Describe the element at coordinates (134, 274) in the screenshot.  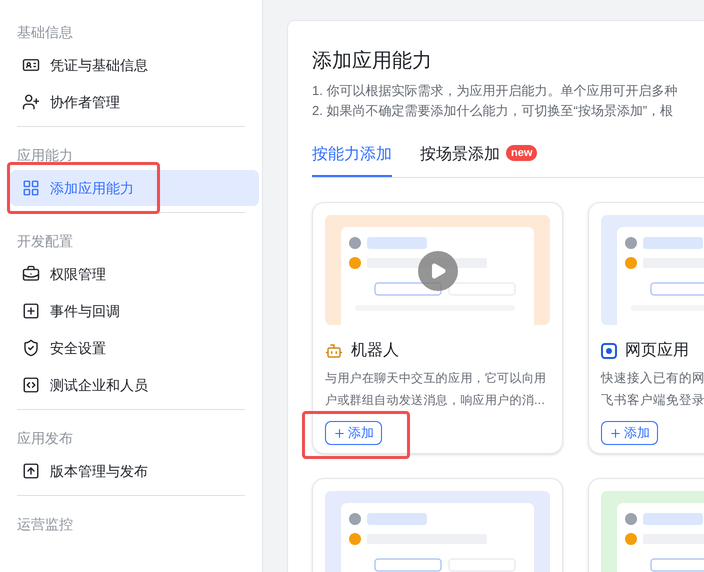
I see `sidebar-item: 权限管理` at that location.